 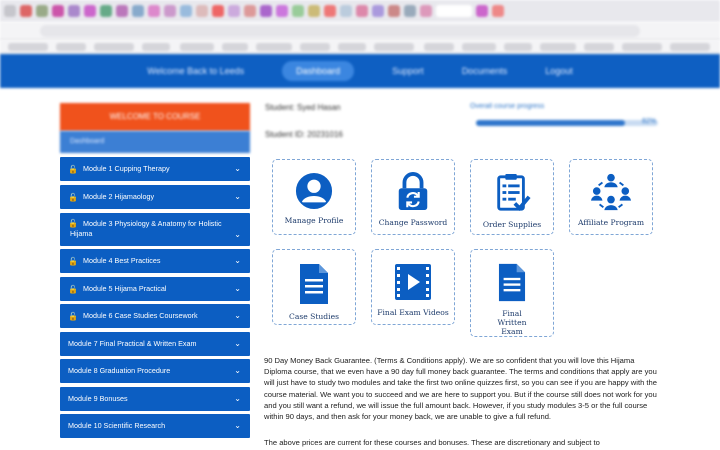 I want to click on browser-tab-strip, so click(x=360, y=11).